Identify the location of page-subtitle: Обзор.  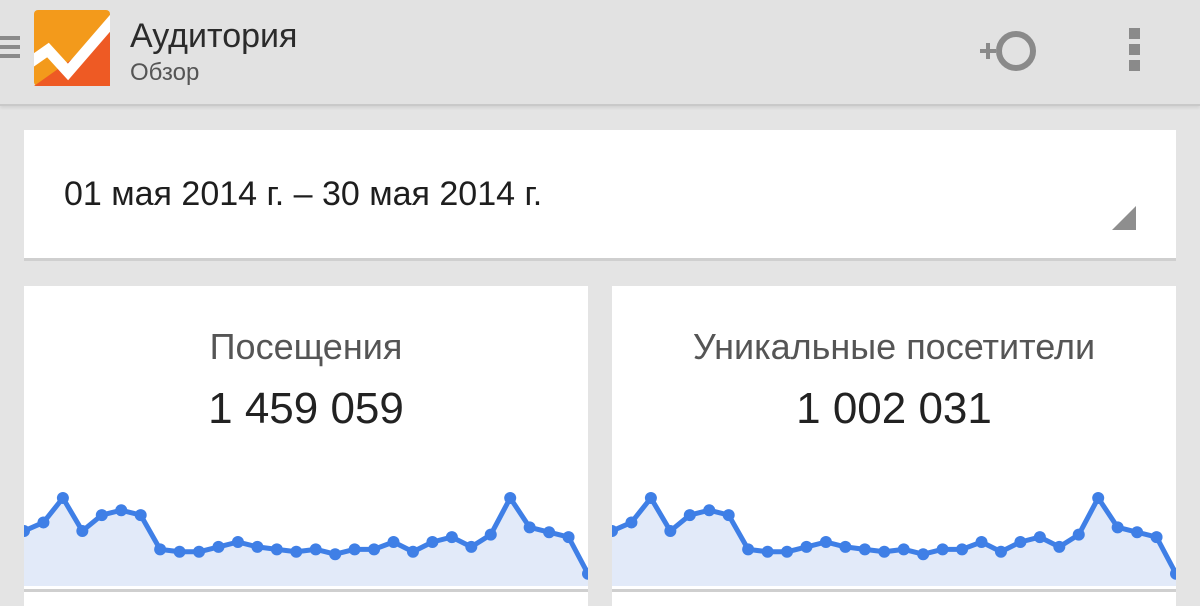
(165, 72).